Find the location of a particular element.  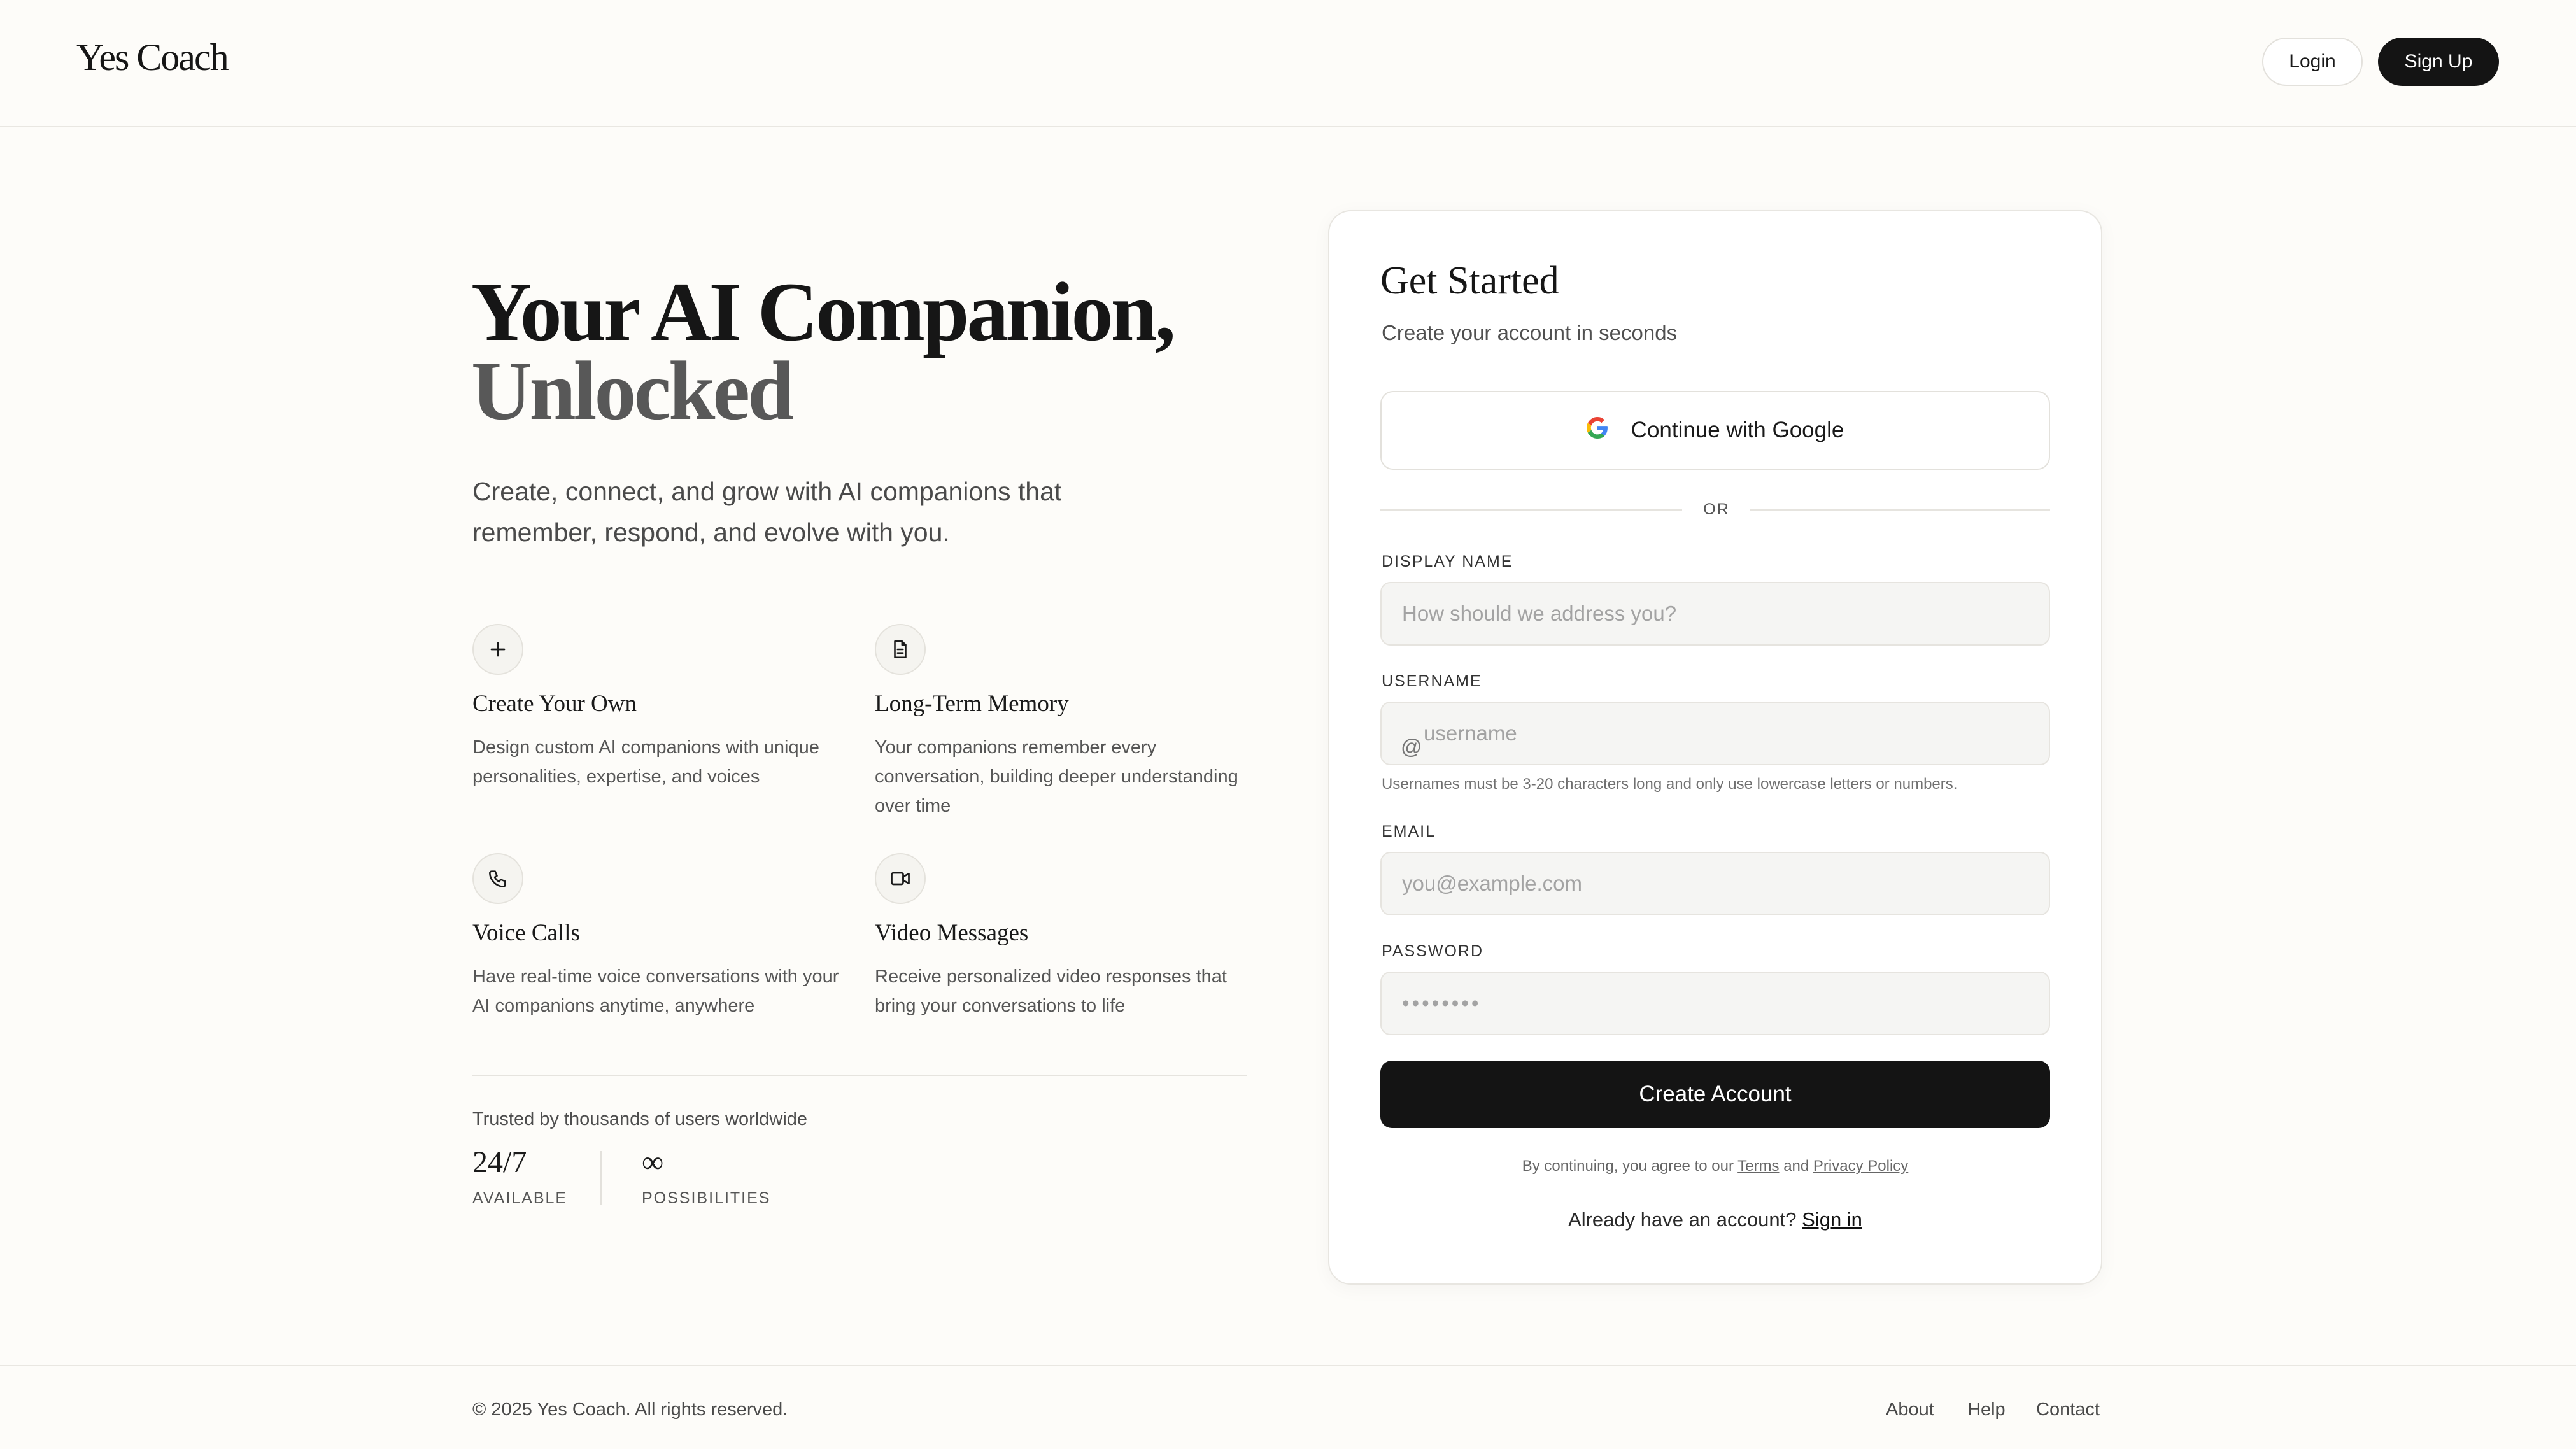

feature-title: Video Messages is located at coordinates (952, 933).